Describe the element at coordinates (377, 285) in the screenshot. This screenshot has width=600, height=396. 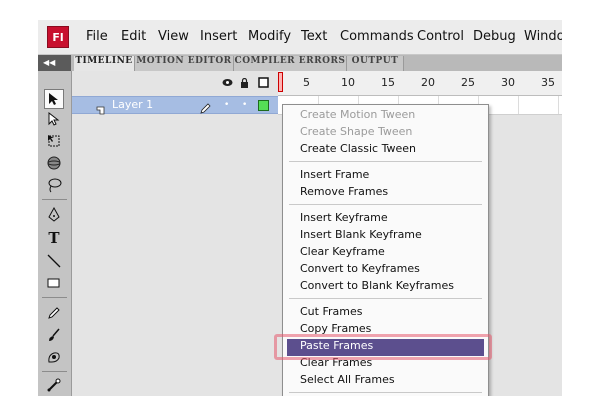
I see `menu-item-convert-to-blank-keyframes: Convert to Blank Keyframes` at that location.